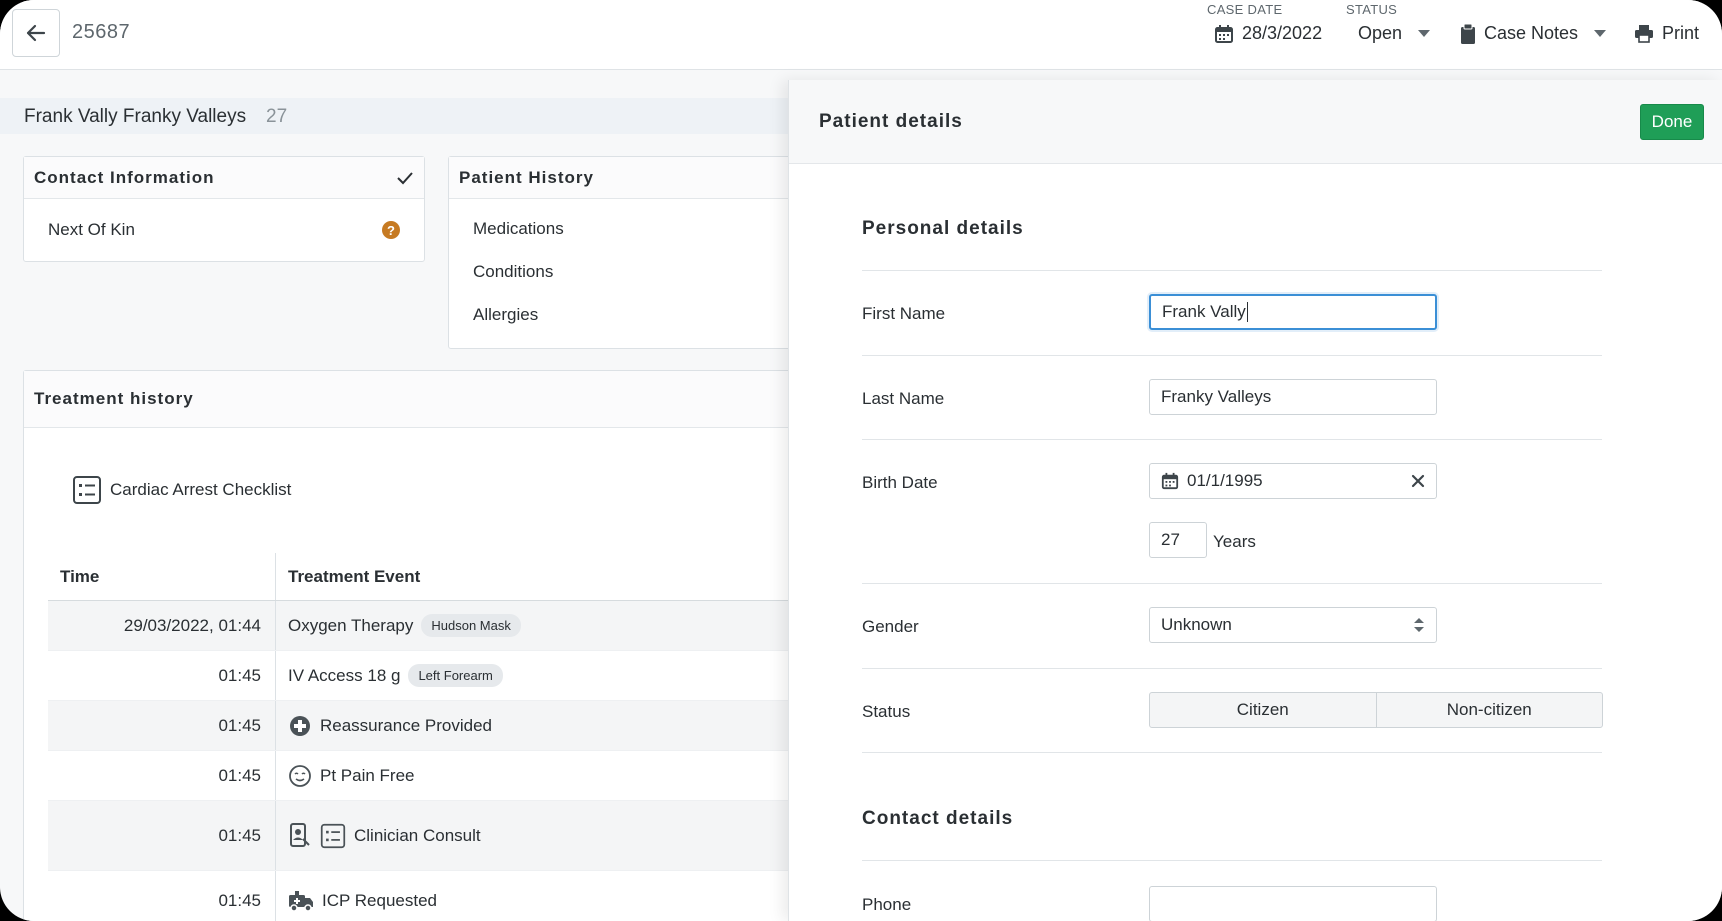  I want to click on status-dropdown: Open, so click(1394, 33).